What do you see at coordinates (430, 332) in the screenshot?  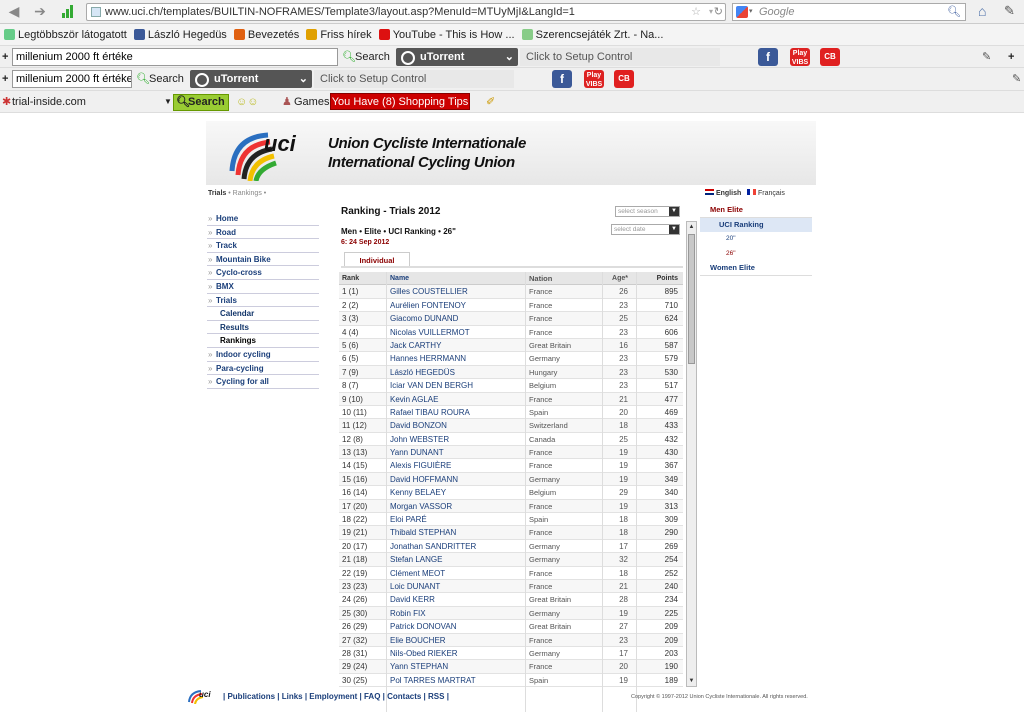 I see `cell-name: Nicolas VUILLERMOT` at bounding box center [430, 332].